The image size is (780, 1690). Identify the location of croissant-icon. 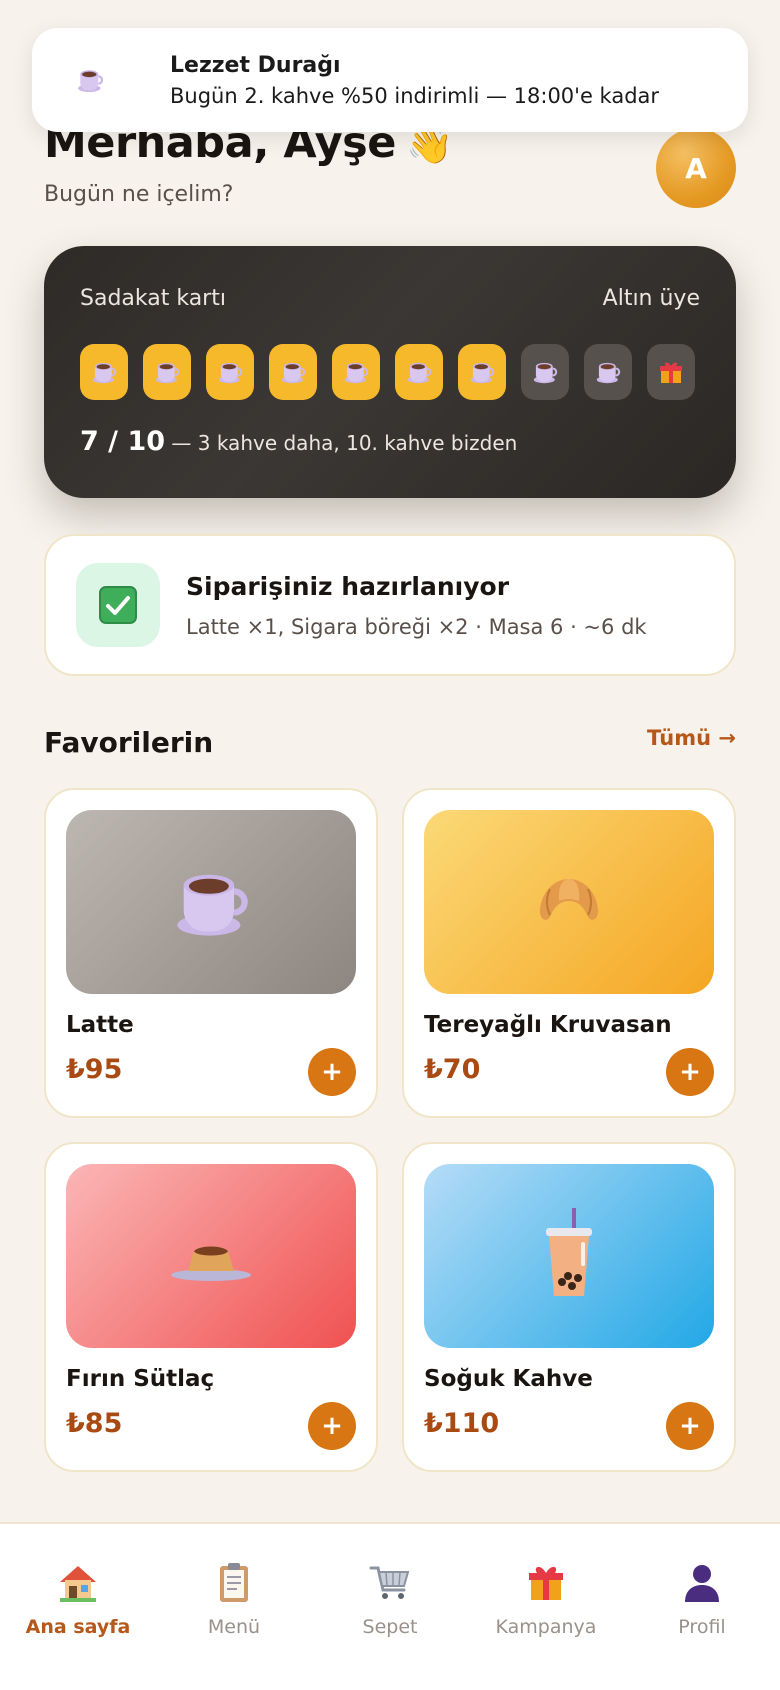
(569, 899).